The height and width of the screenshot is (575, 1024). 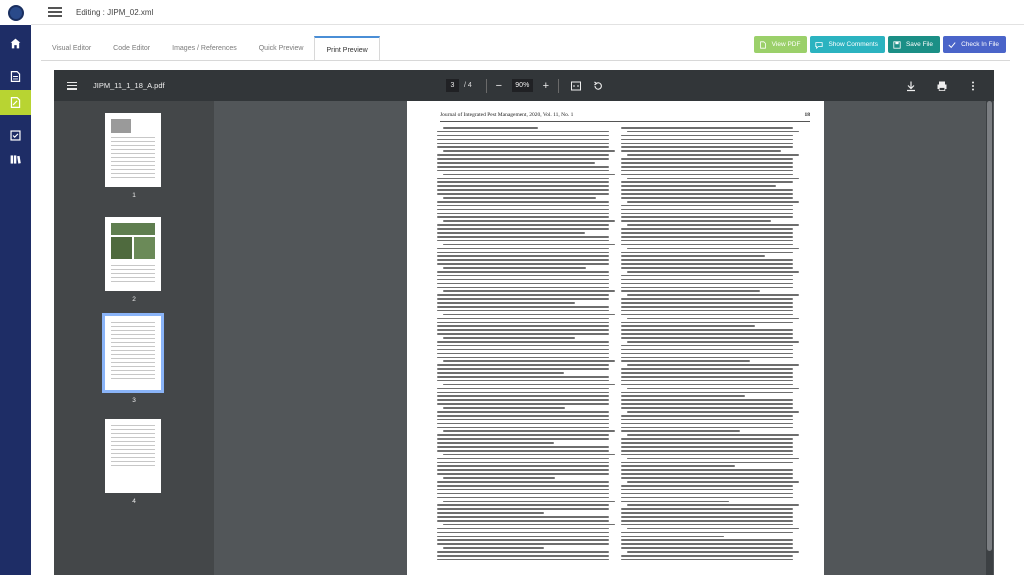 What do you see at coordinates (780, 44) in the screenshot?
I see `view-pdf-button: View PDF` at bounding box center [780, 44].